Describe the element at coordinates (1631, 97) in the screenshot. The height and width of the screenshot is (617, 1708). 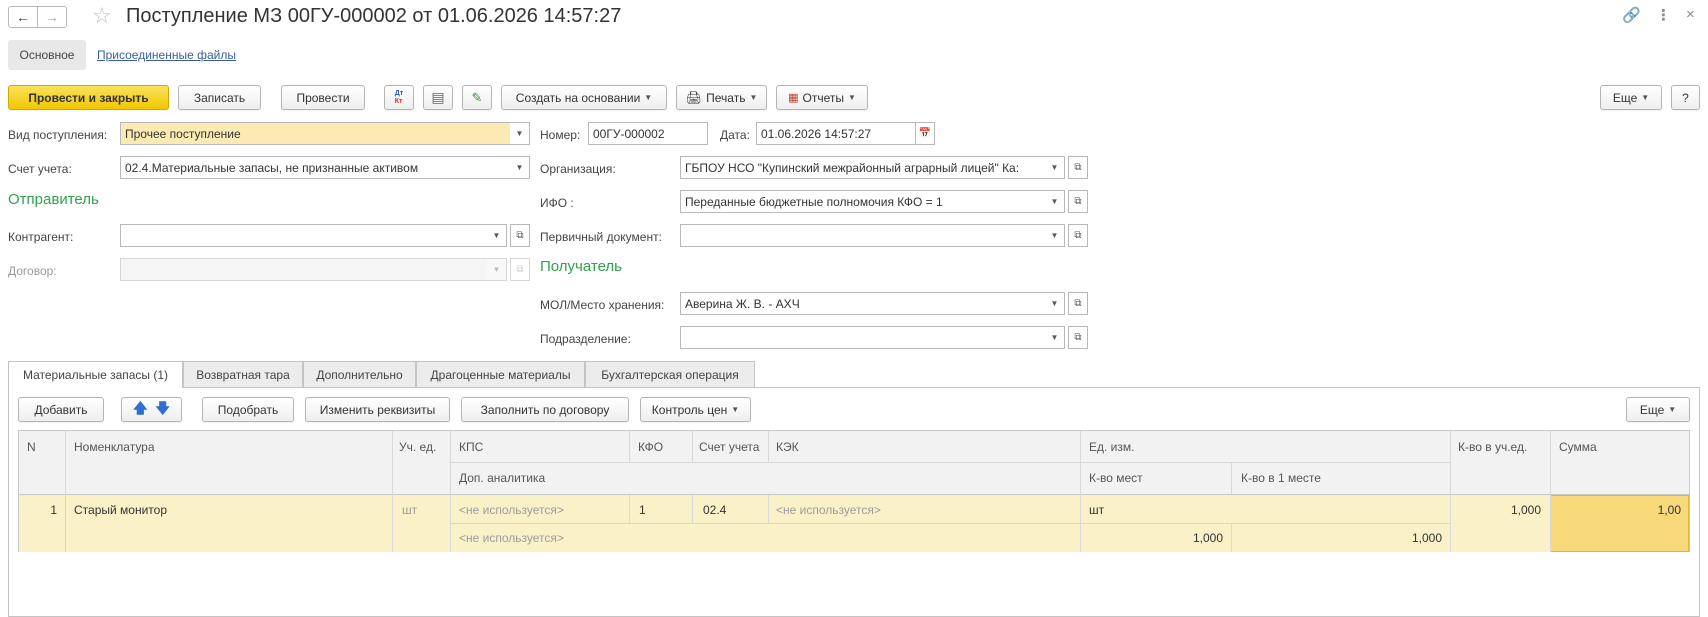
I see `more-button: Еще ▼` at that location.